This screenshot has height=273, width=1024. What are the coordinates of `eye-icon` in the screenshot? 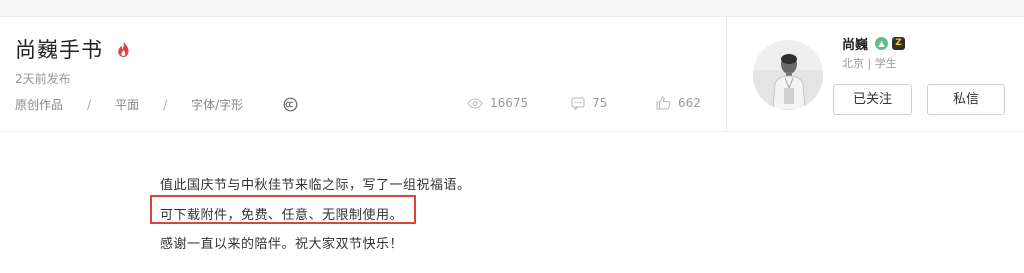 It's located at (475, 103).